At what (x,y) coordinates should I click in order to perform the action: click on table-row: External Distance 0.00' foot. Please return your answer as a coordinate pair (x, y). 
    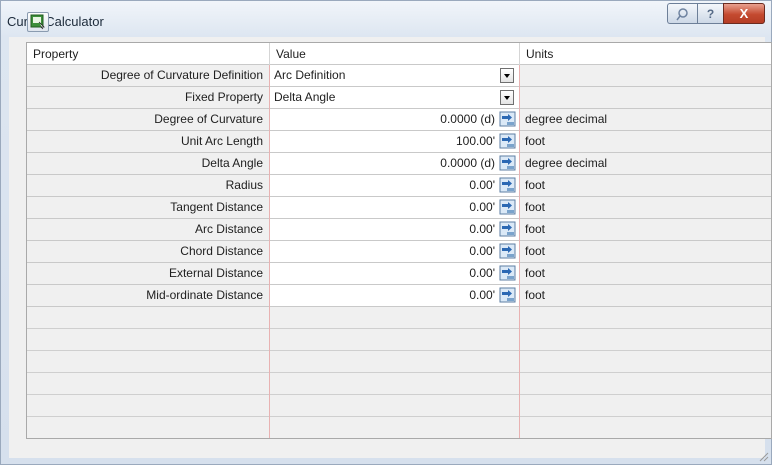
    Looking at the image, I should click on (399, 274).